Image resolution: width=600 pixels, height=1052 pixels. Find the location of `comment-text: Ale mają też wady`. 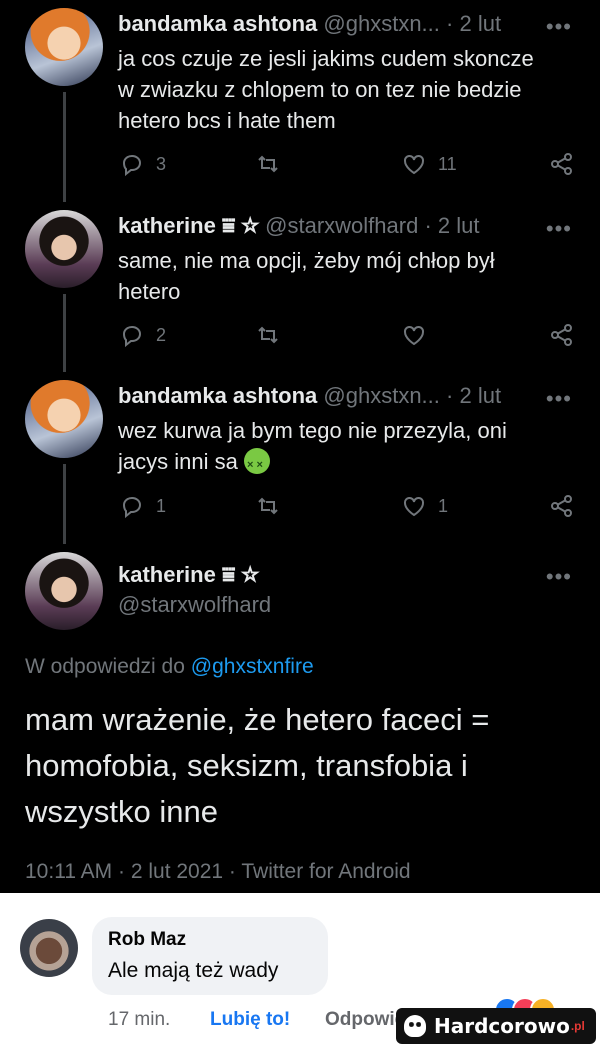

comment-text: Ale mają też wady is located at coordinates (193, 970).